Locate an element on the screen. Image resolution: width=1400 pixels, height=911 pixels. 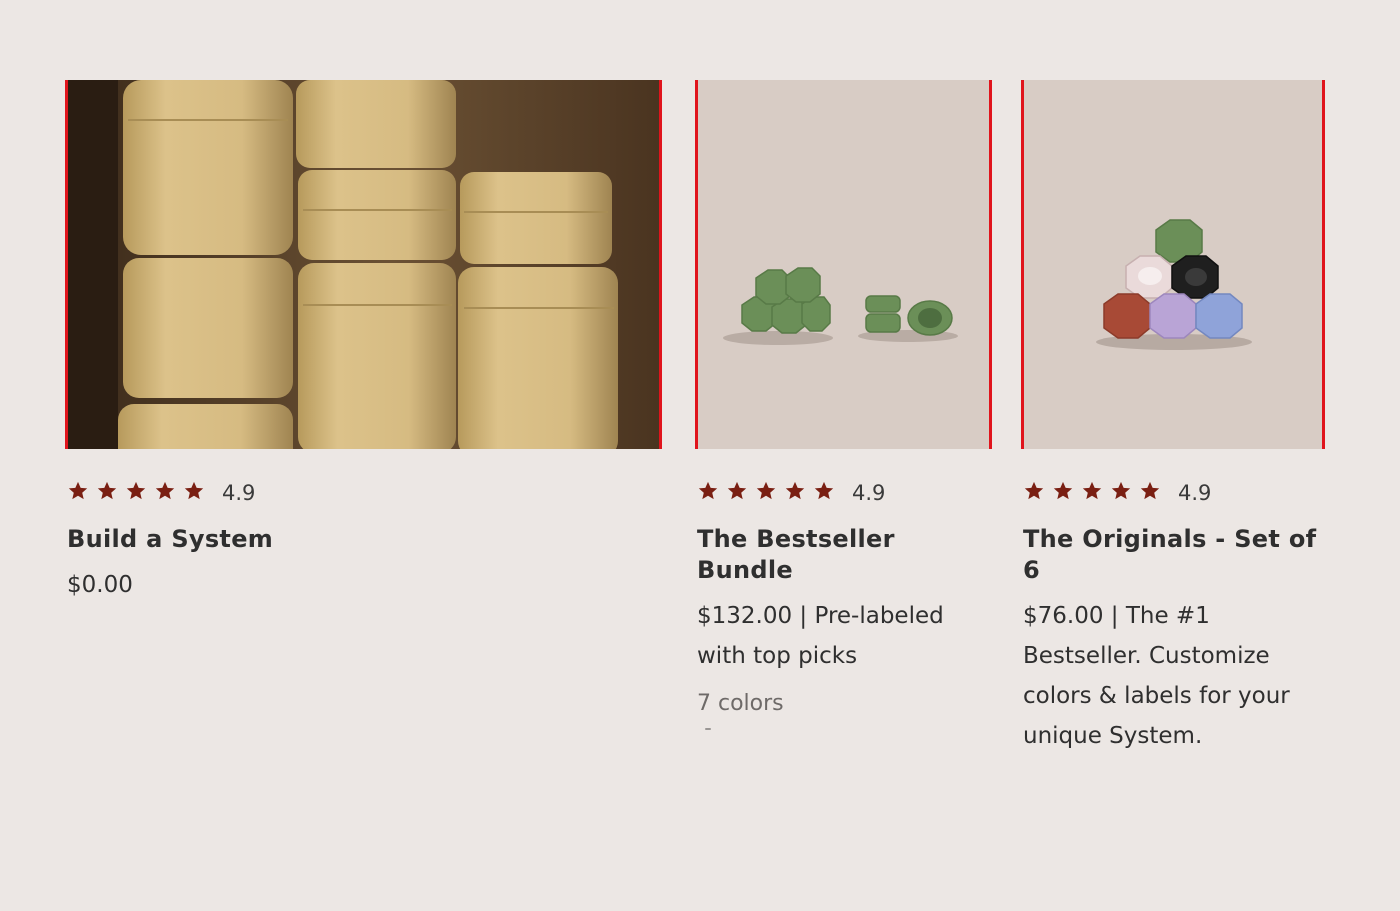
product-price: $132.00 | Pre-labeled with top picks is located at coordinates (820, 636).